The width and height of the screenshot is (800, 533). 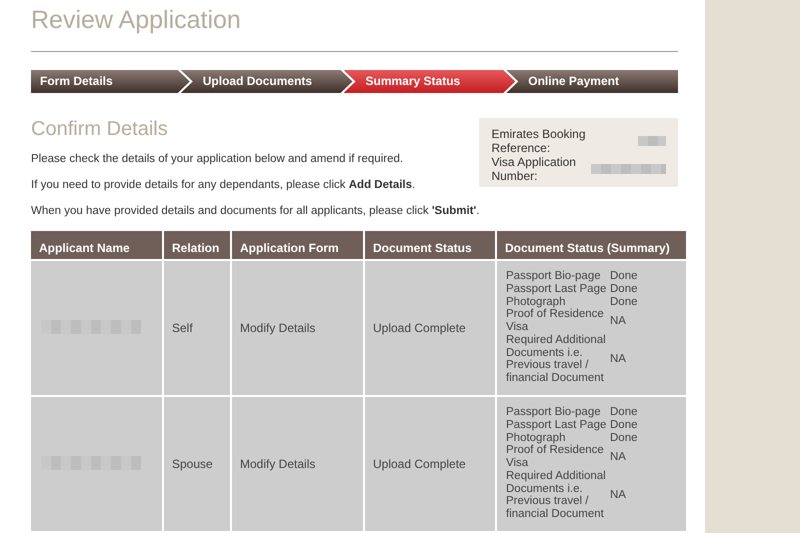 I want to click on column-header: Document Status (Summary), so click(x=591, y=245).